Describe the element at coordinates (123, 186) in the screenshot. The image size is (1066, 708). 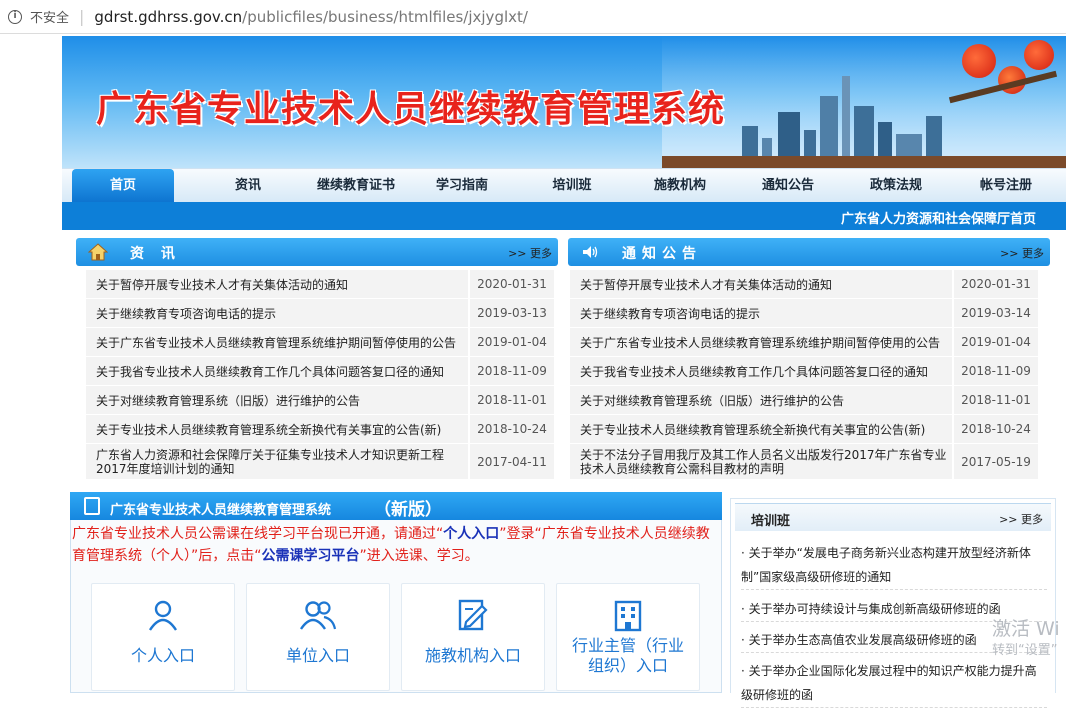
I see `nav-home: 首页` at that location.